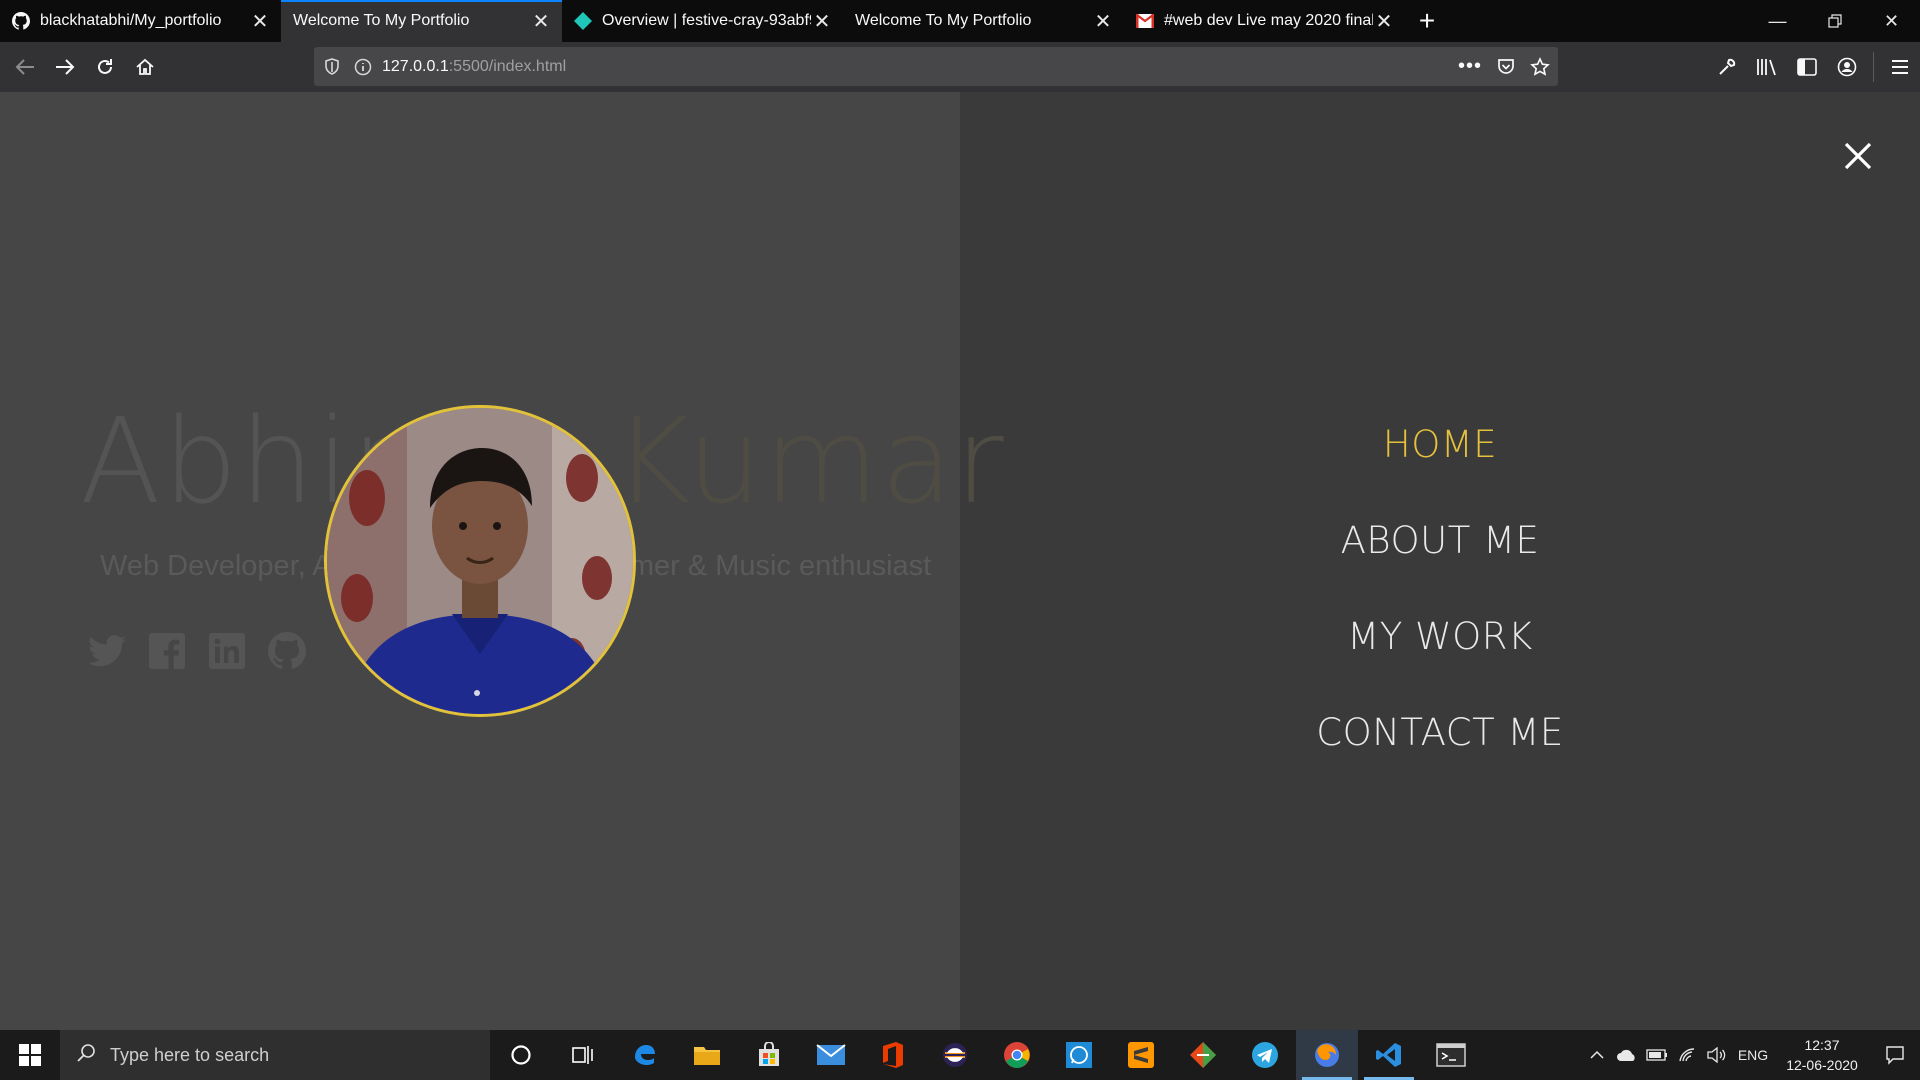 This screenshot has height=1080, width=1920. Describe the element at coordinates (1777, 21) in the screenshot. I see `minimize-icon: —` at that location.